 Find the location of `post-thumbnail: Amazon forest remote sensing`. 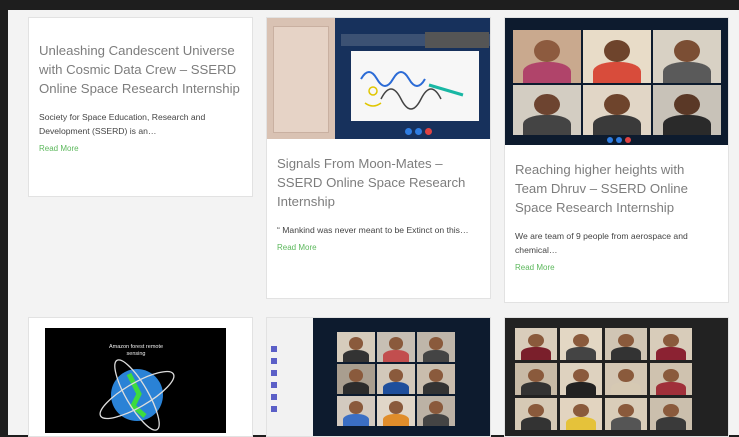

post-thumbnail: Amazon forest remote sensing is located at coordinates (135, 380).